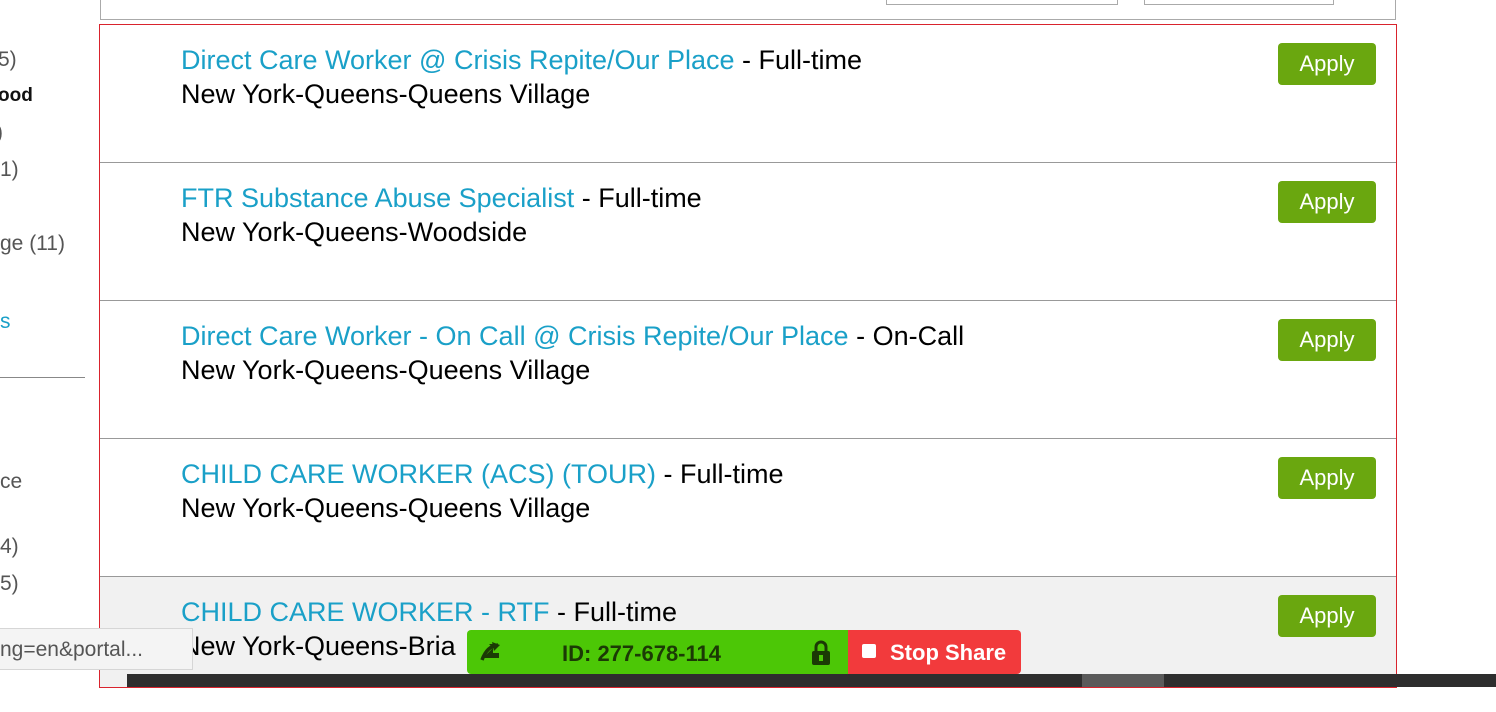  What do you see at coordinates (42, 377) in the screenshot?
I see `sidebar-divider` at bounding box center [42, 377].